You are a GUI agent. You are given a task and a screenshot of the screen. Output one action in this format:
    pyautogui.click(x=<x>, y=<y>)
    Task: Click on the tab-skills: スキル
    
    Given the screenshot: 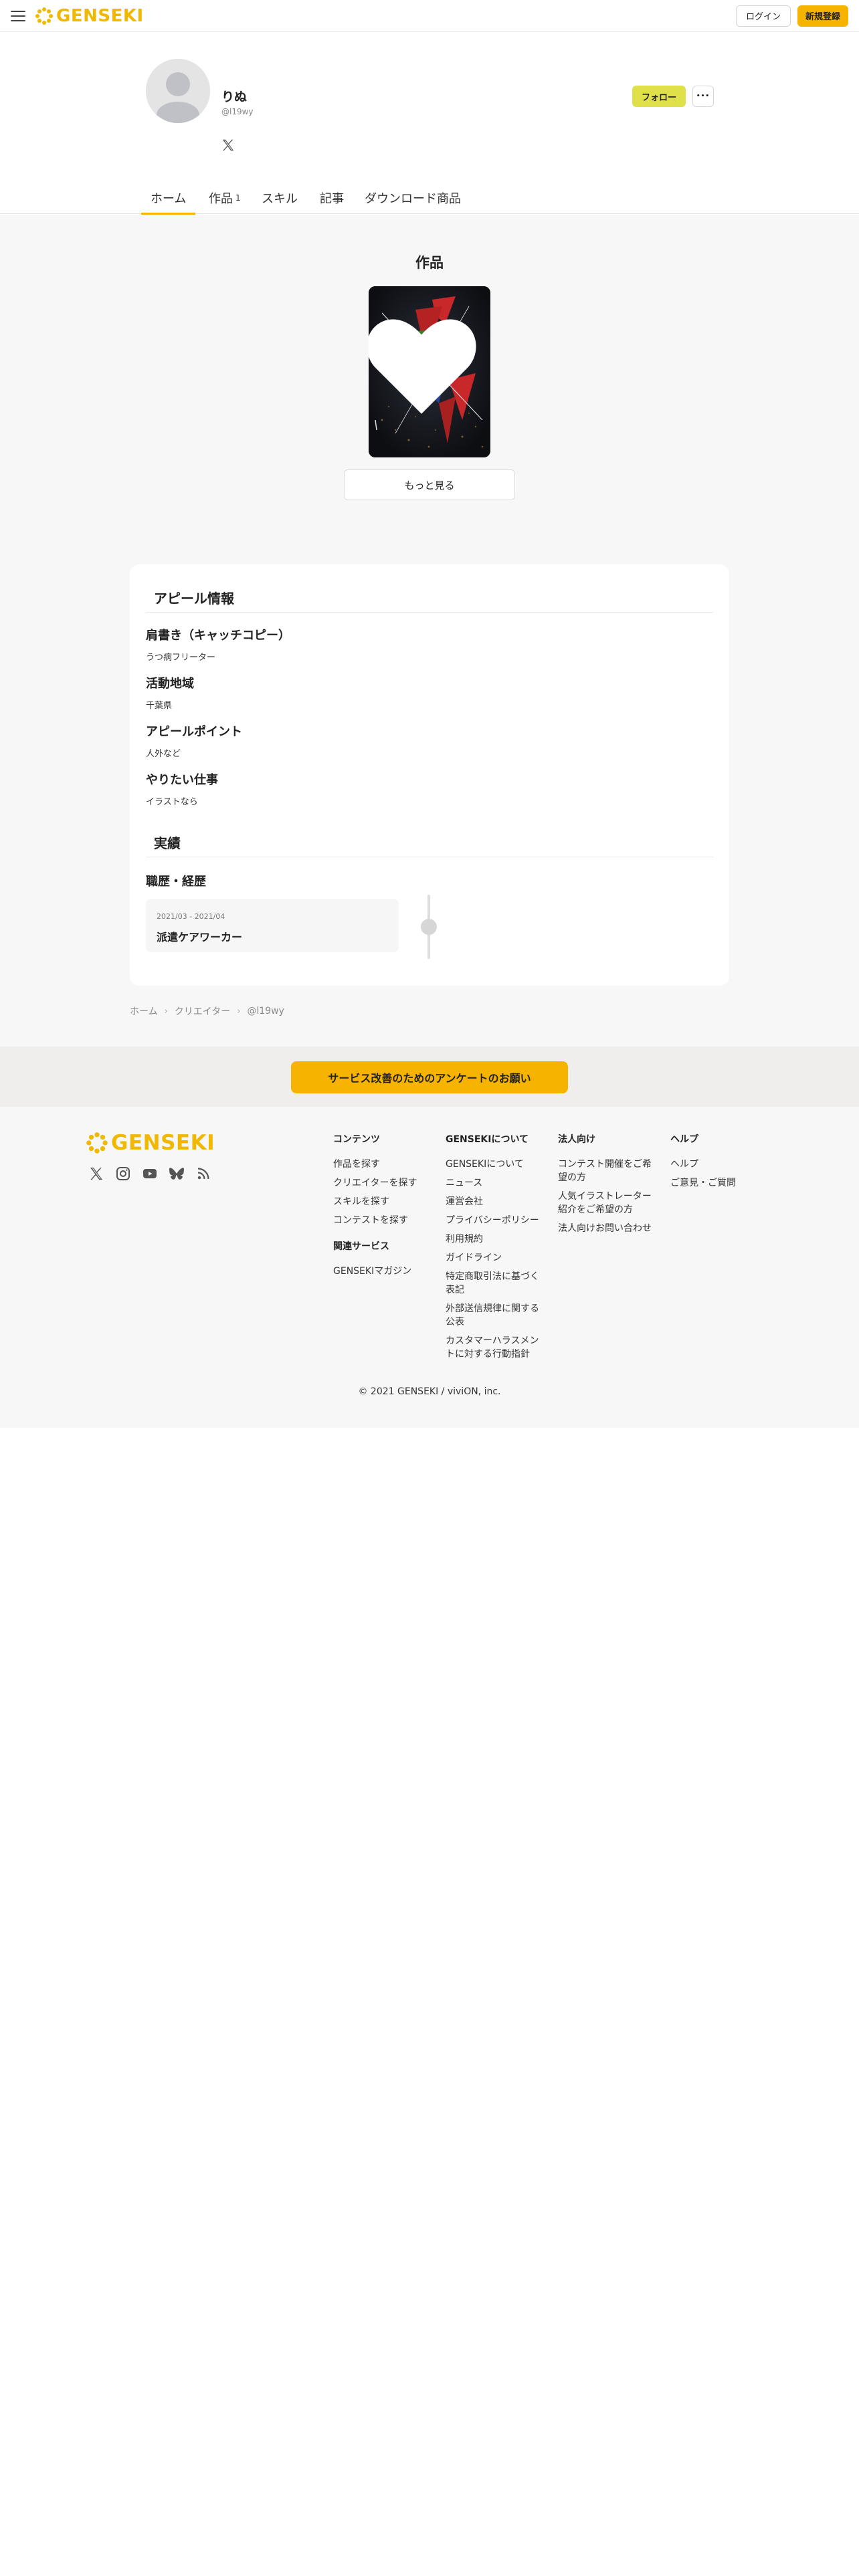 What is the action you would take?
    pyautogui.click(x=280, y=198)
    